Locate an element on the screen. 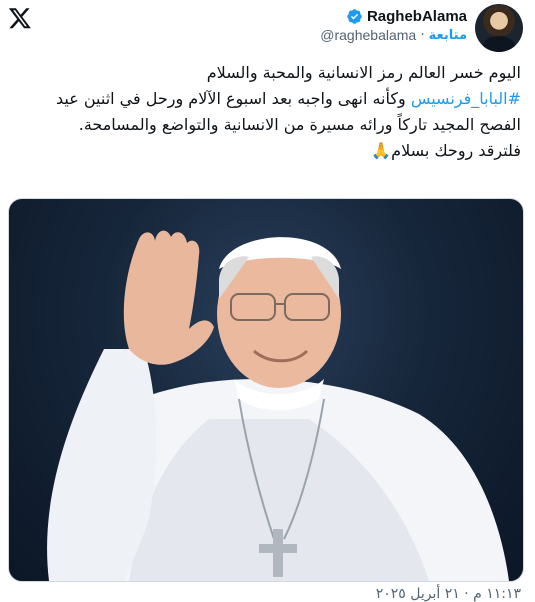 The width and height of the screenshot is (535, 602). tweet-line-3: فلترقد روحك بسلام🙏 is located at coordinates (446, 150).